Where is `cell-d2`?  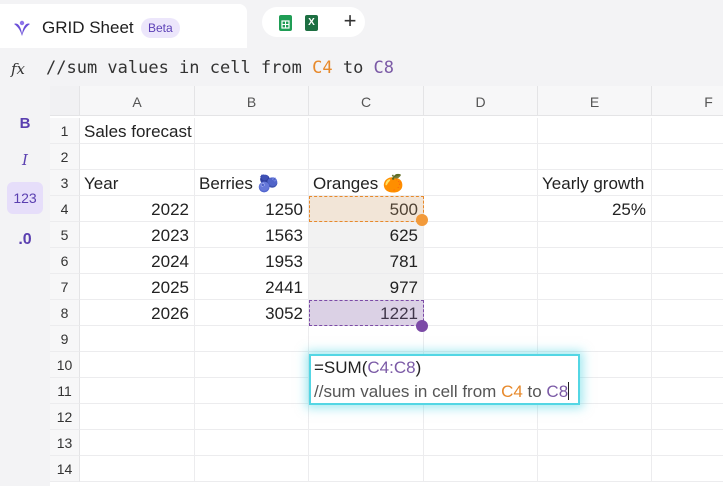
cell-d2 is located at coordinates (481, 157).